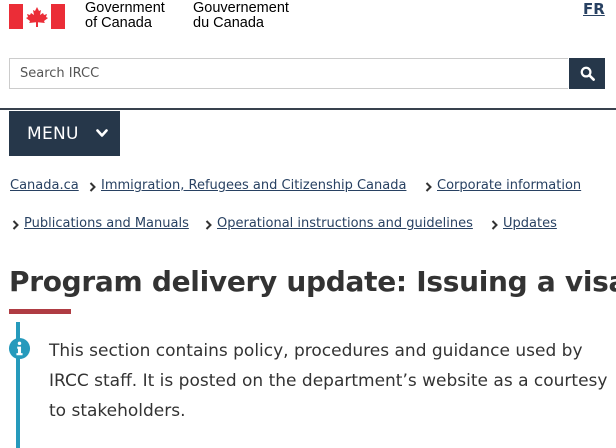 The image size is (616, 448). What do you see at coordinates (345, 223) in the screenshot?
I see `breadcrumb-link-operational-instructions: Operational instructions and guidelines` at bounding box center [345, 223].